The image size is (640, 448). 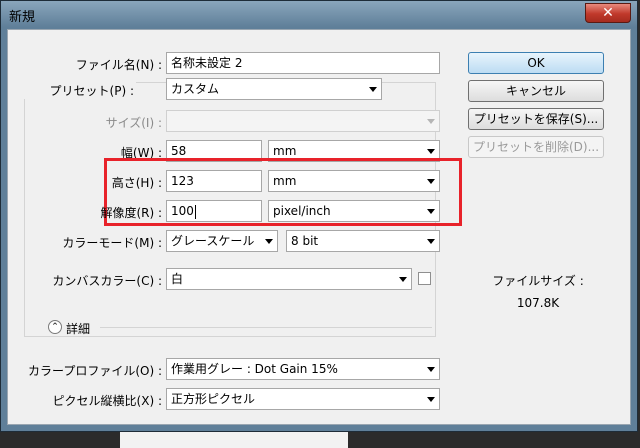 I want to click on pixel-aspect-select: 正方形ピクセル, so click(x=303, y=399).